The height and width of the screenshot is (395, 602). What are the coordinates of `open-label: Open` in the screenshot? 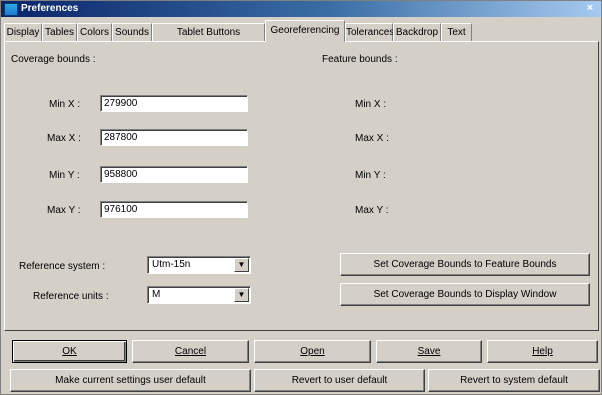 It's located at (312, 351).